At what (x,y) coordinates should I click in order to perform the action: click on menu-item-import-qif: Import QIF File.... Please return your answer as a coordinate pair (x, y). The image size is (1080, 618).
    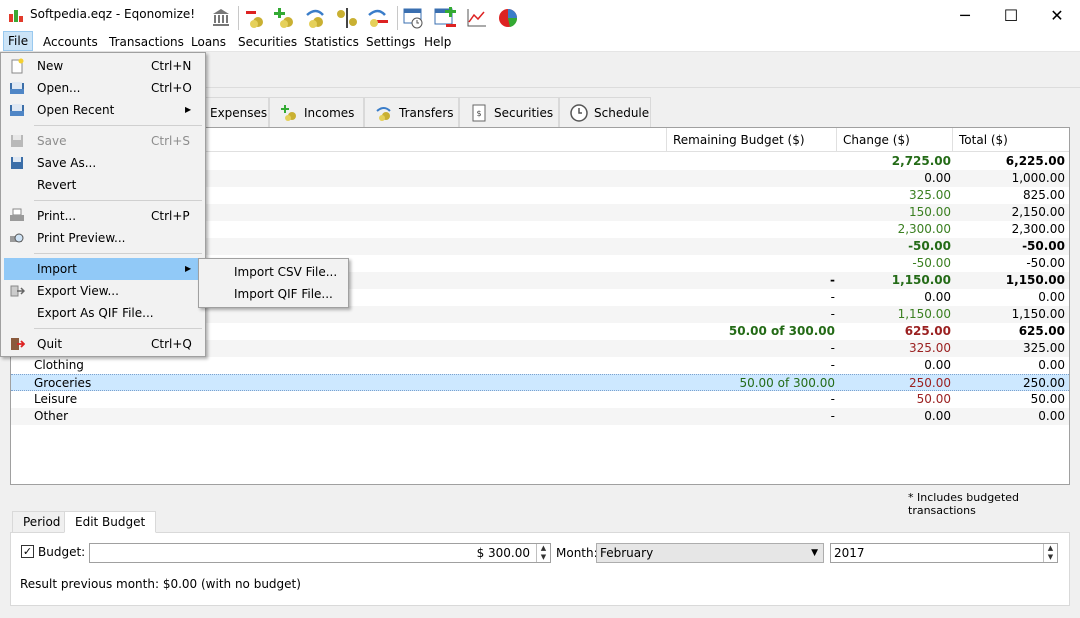
    Looking at the image, I should click on (274, 294).